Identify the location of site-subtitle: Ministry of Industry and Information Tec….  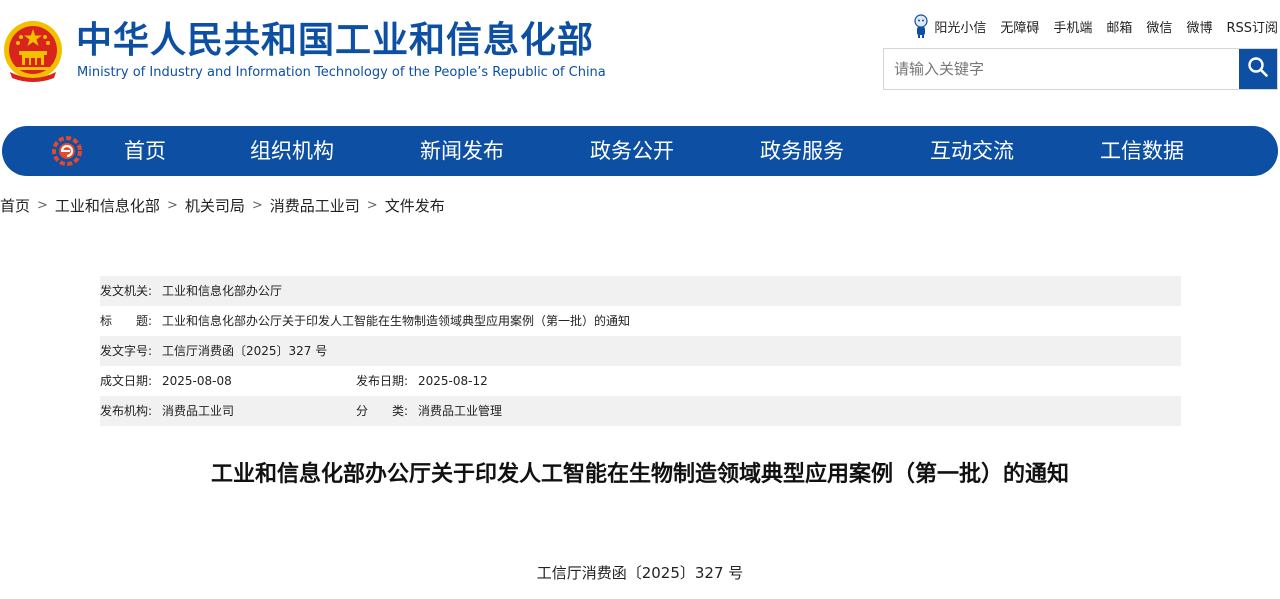
(341, 73).